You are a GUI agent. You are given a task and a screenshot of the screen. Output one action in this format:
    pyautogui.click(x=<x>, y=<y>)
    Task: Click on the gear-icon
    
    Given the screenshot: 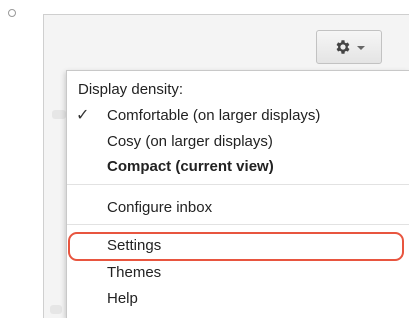 What is the action you would take?
    pyautogui.click(x=342, y=47)
    